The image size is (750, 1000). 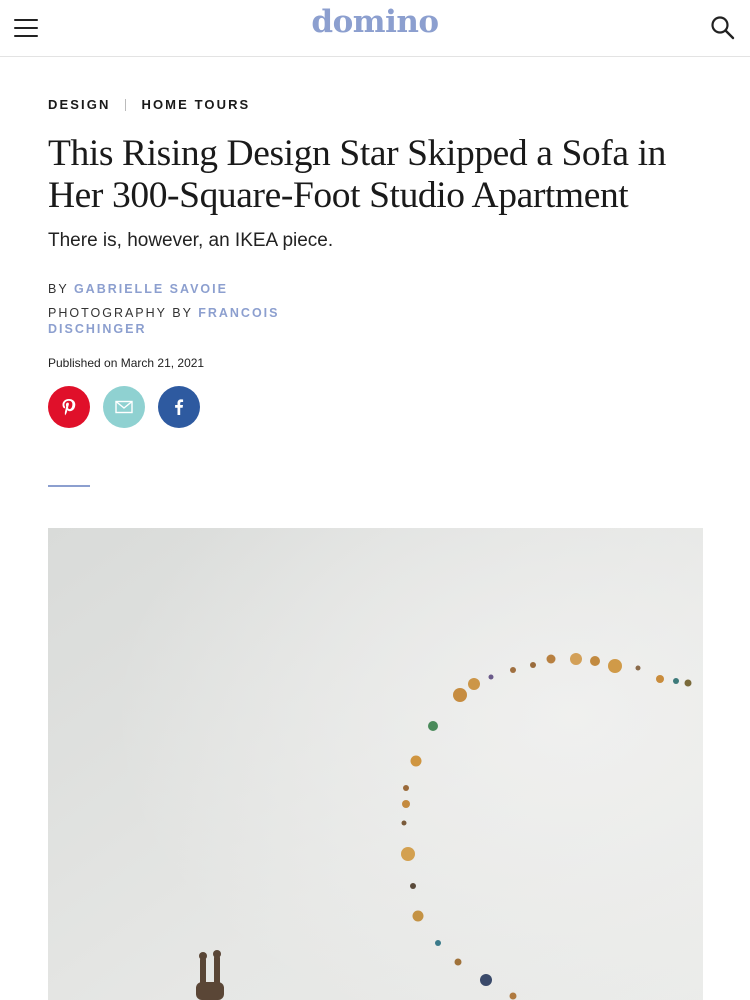 What do you see at coordinates (151, 289) in the screenshot?
I see `author-link: GABRIELLE SAVOIE` at bounding box center [151, 289].